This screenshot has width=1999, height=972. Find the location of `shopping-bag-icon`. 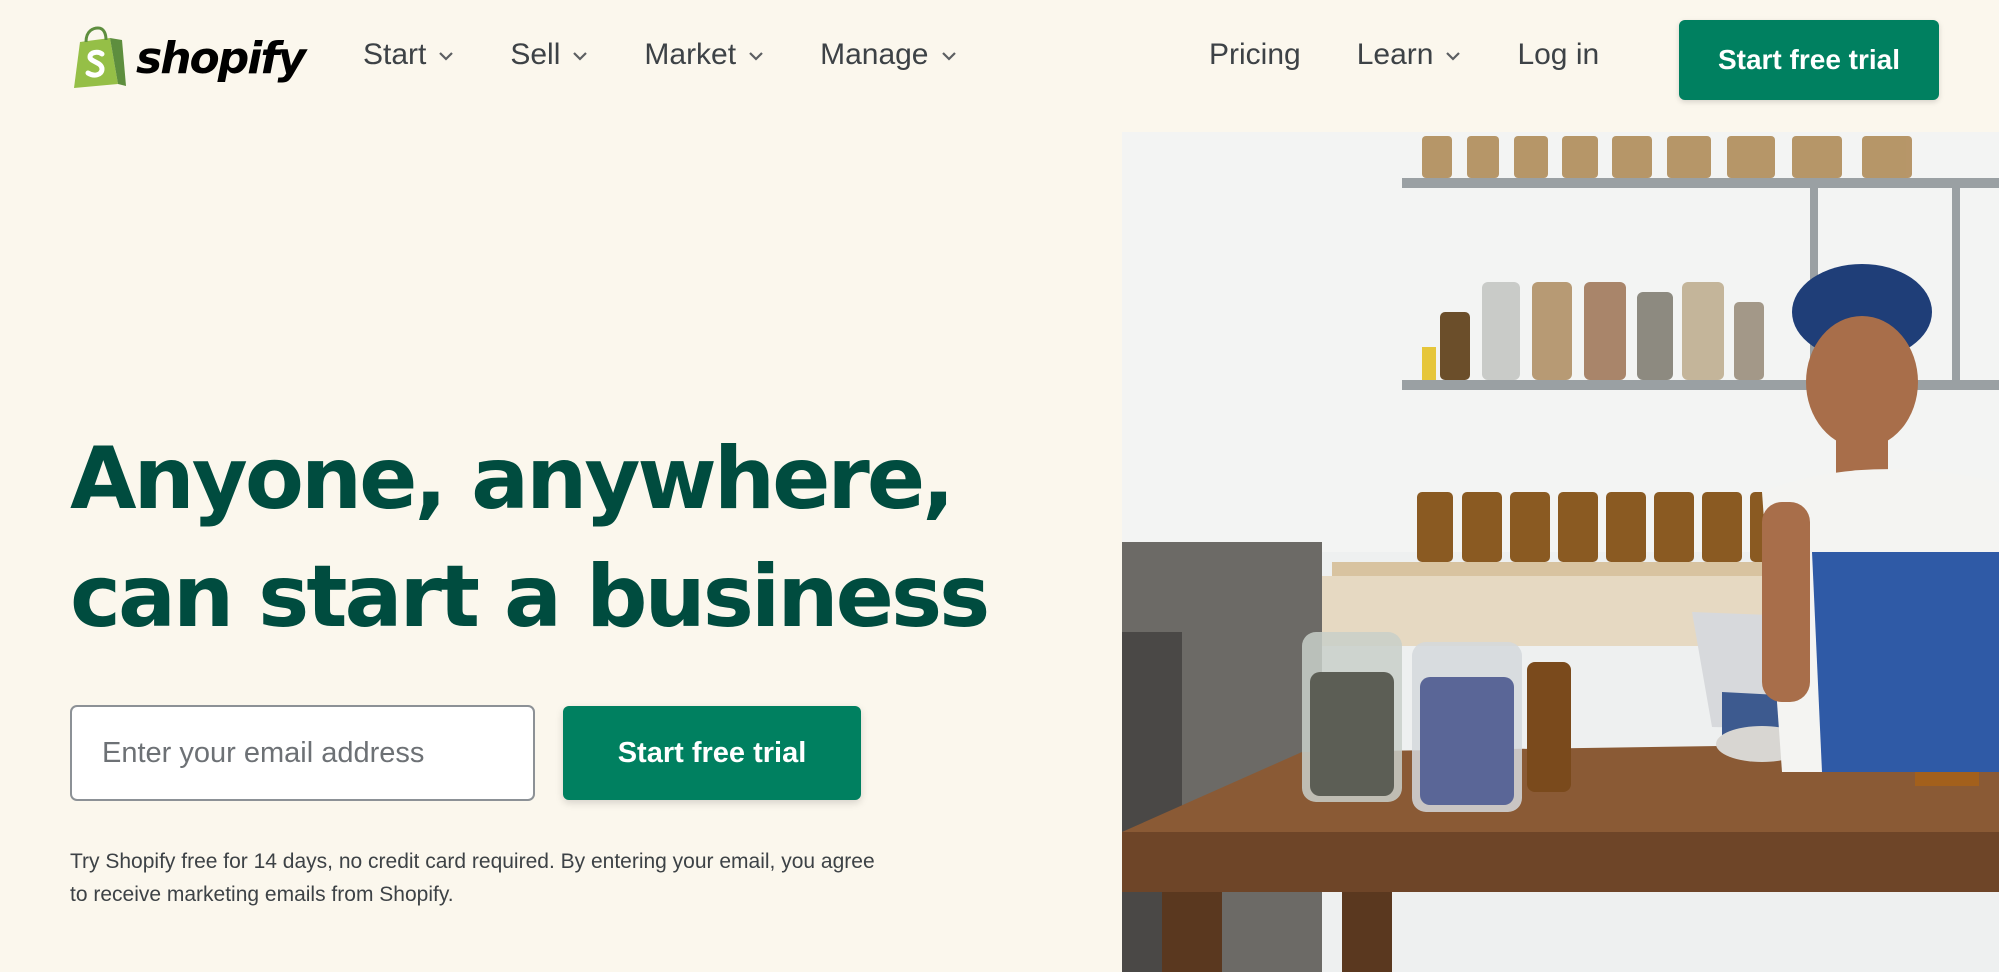

shopping-bag-icon is located at coordinates (100, 57).